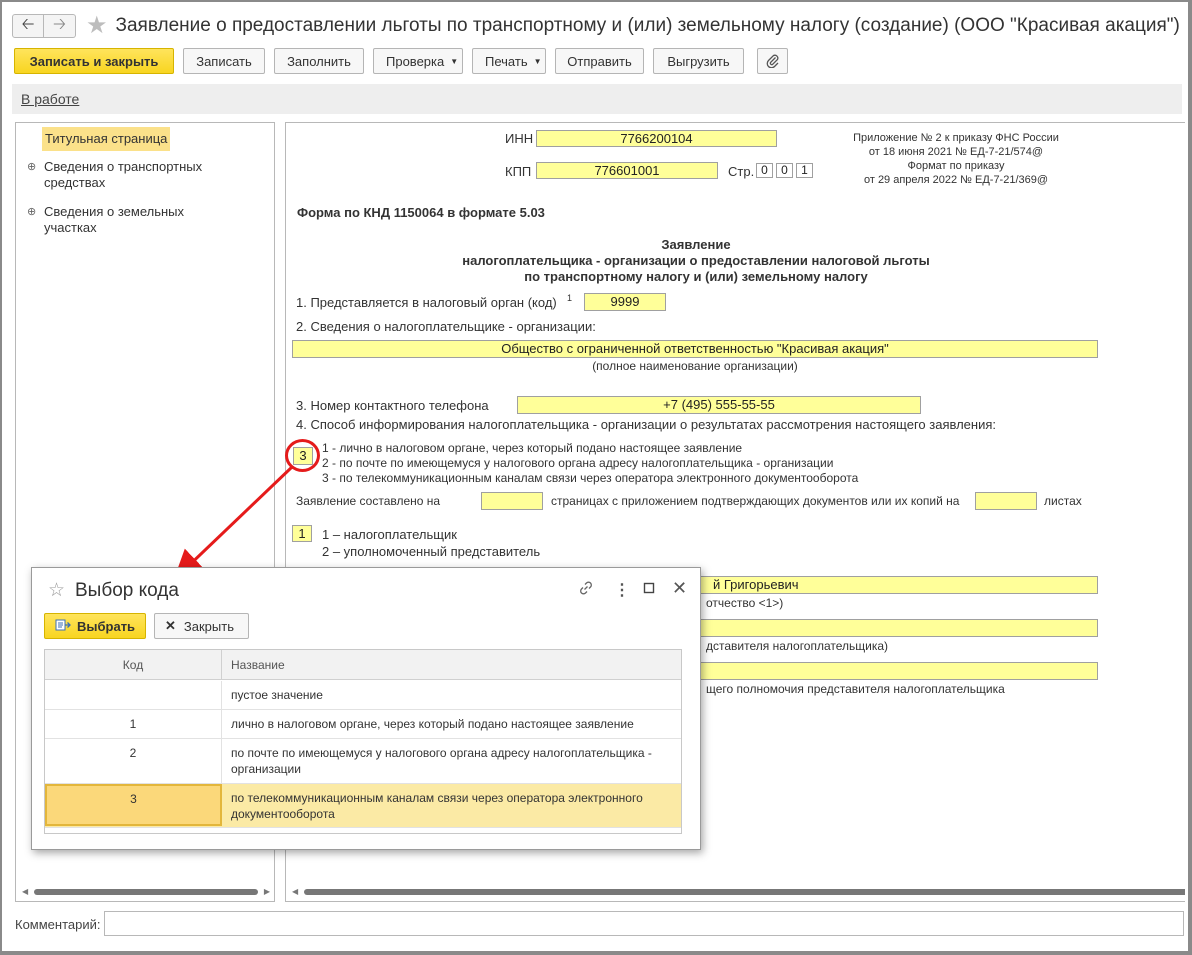 The height and width of the screenshot is (955, 1192). Describe the element at coordinates (392, 405) in the screenshot. I see `item3-label: 3. Номер контактного телефона` at that location.